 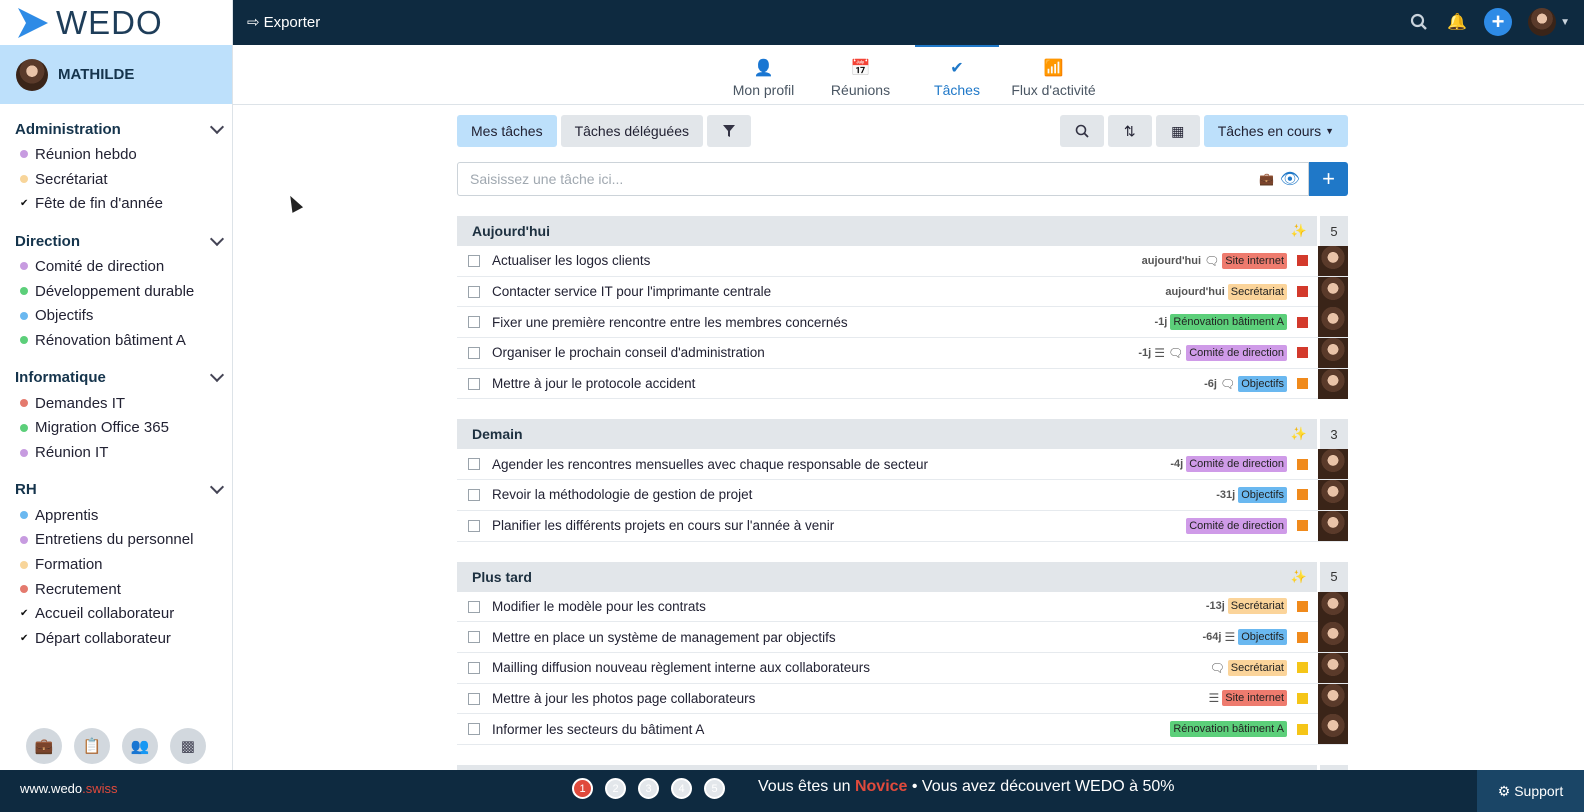 I want to click on support-button: ⚙ Support, so click(x=1530, y=791).